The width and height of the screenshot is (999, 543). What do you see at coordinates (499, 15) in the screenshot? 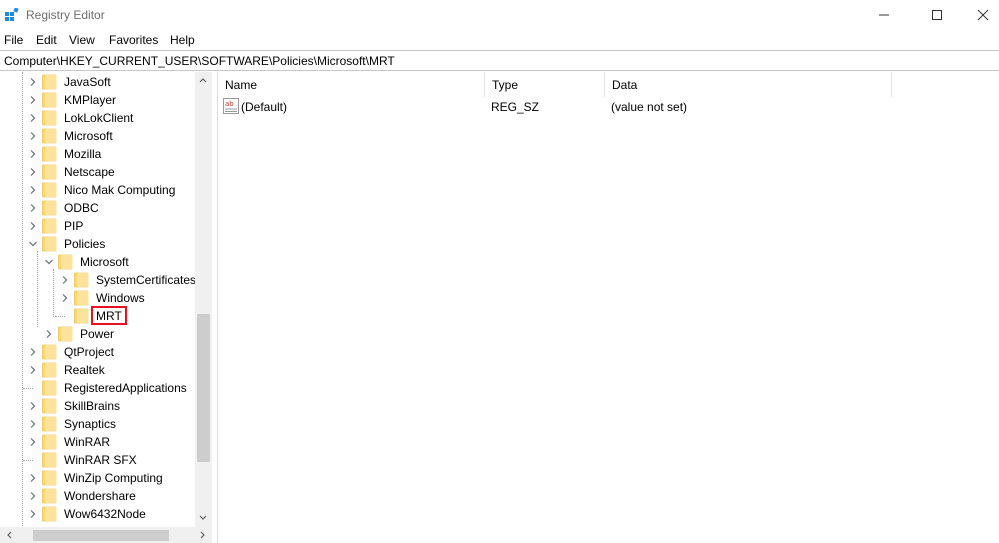
I see `title-bar: Registry Editor` at bounding box center [499, 15].